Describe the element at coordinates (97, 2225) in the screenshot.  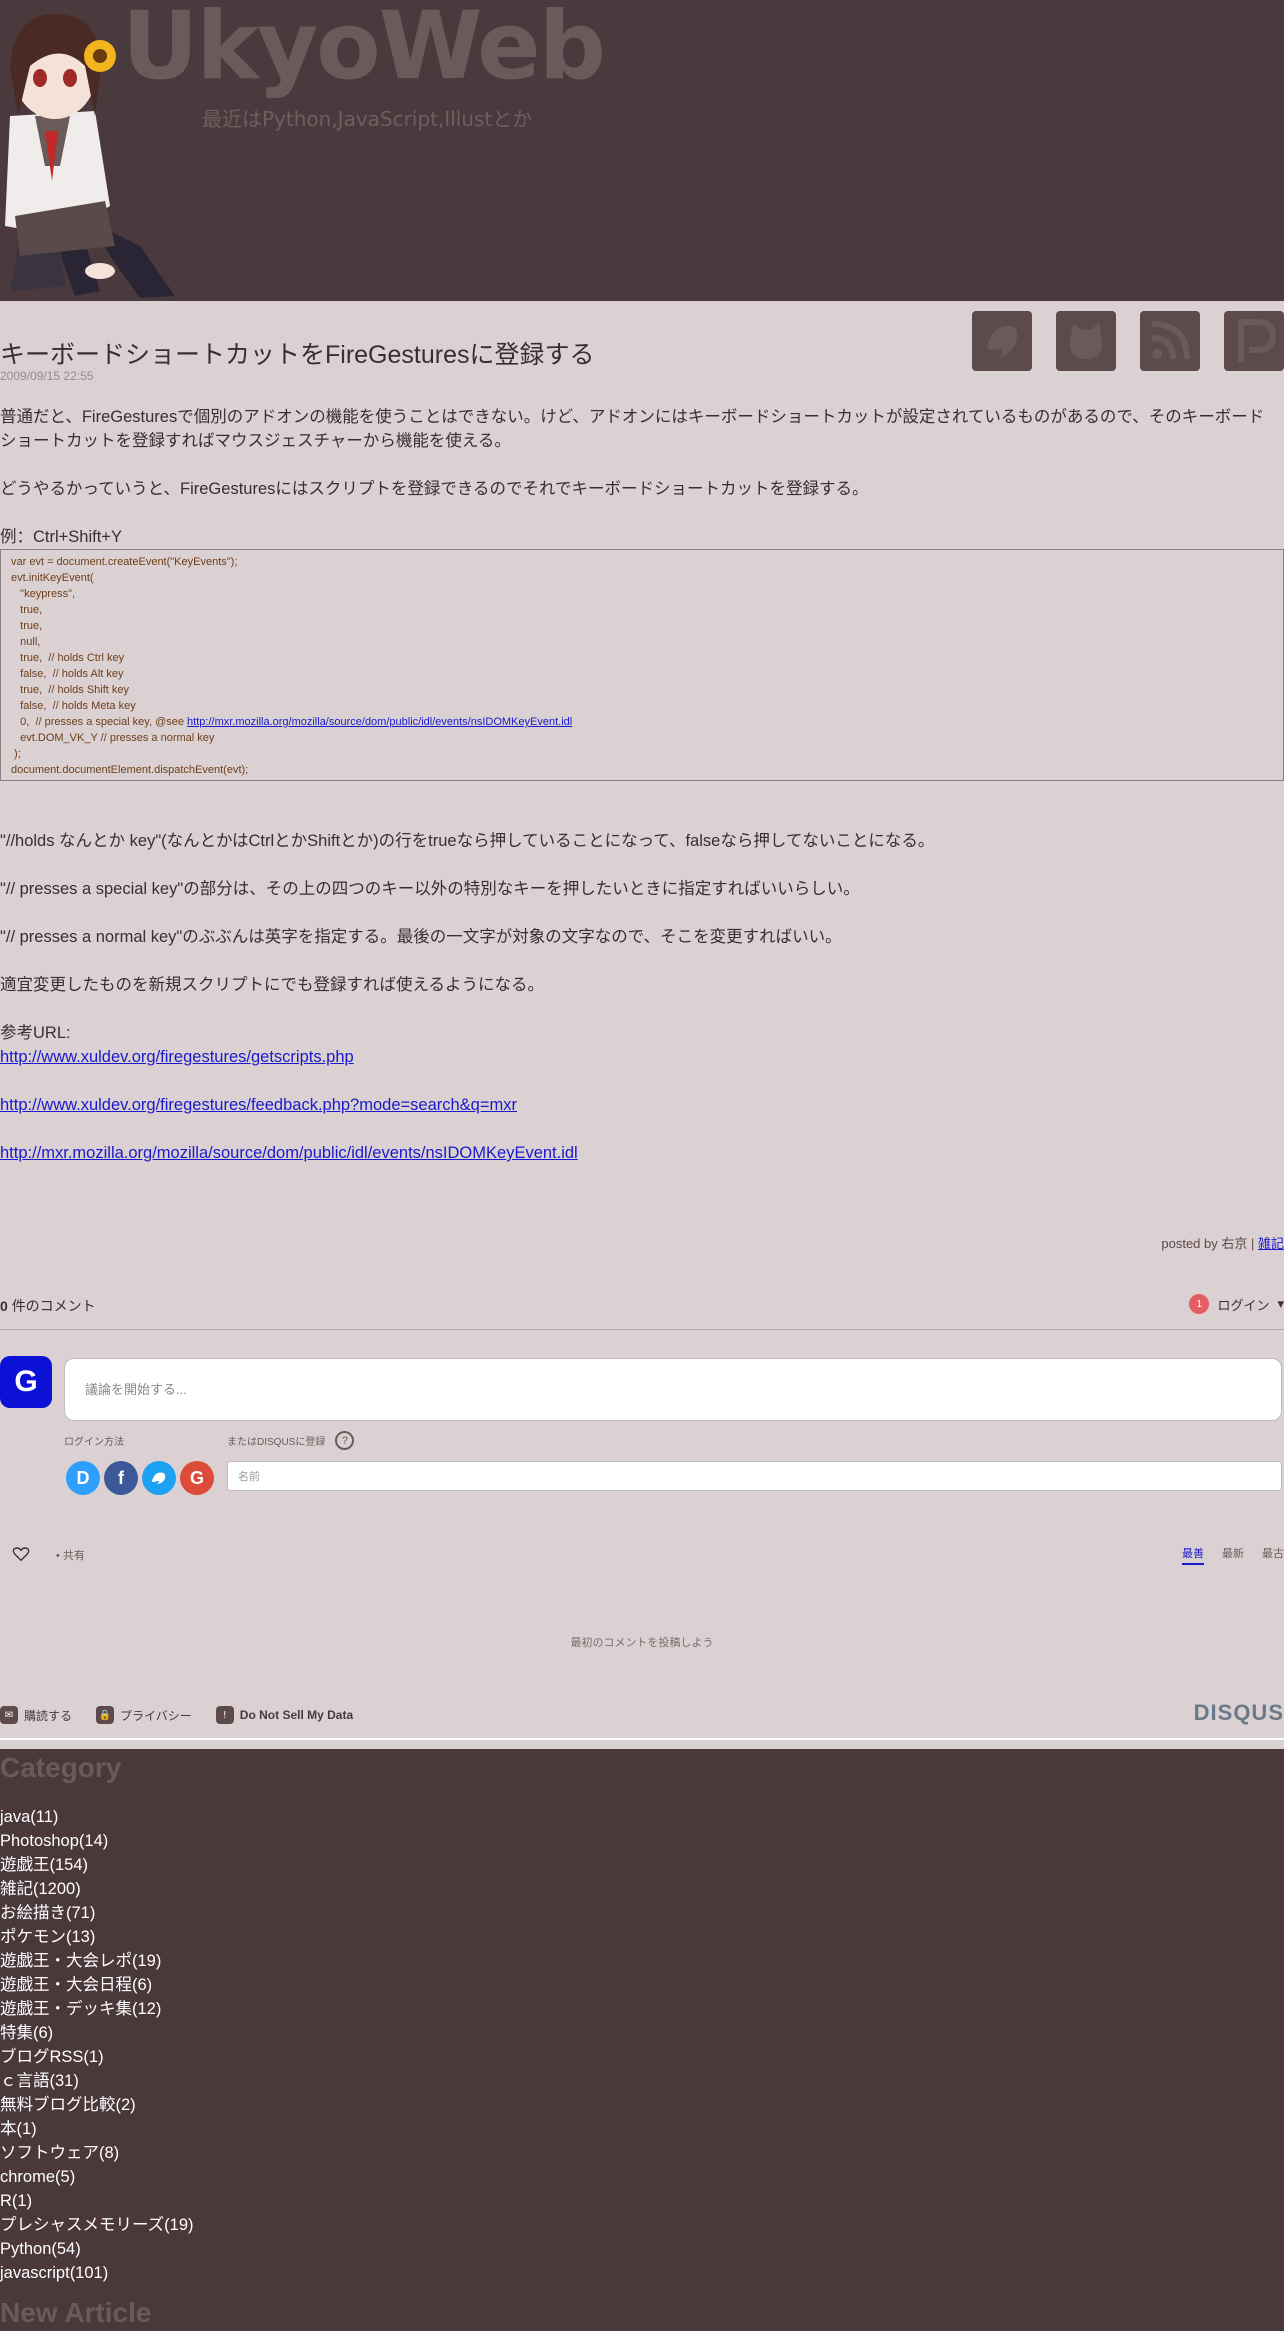
I see `category-link: プレシャスメモリーズ(19)` at that location.